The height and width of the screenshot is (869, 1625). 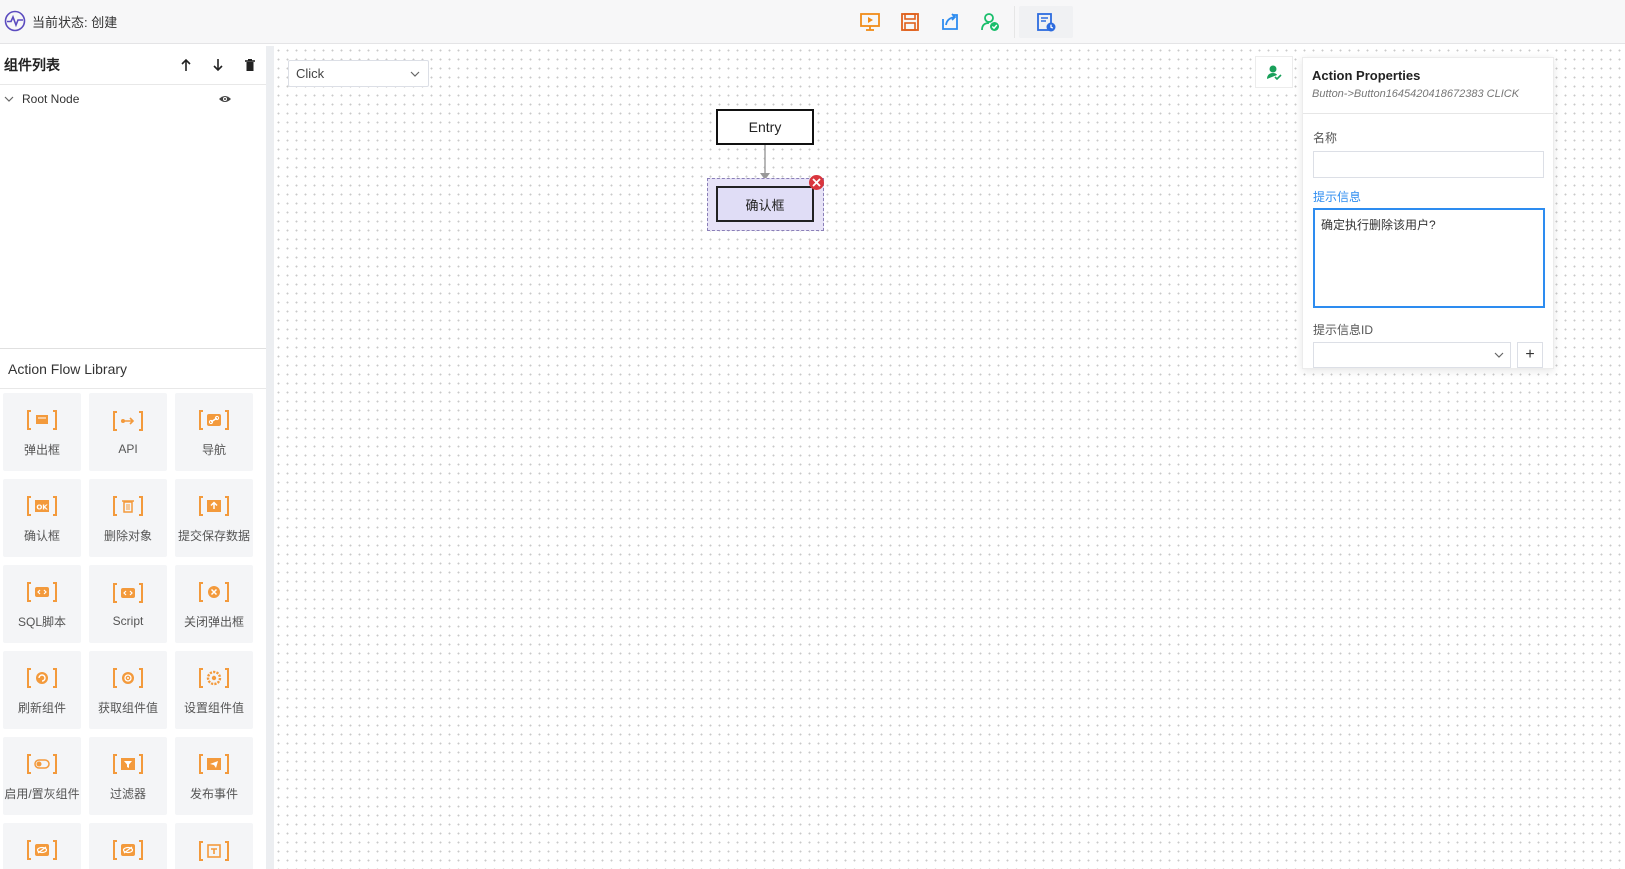 I want to click on remove-node-button, so click(x=816, y=182).